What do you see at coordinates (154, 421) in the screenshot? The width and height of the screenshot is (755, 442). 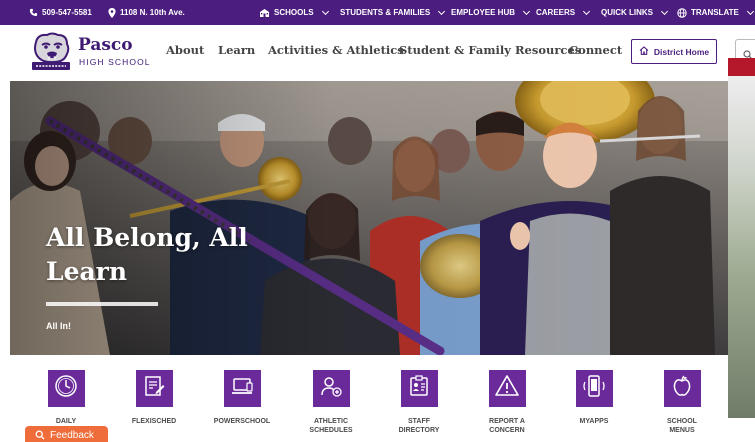 I see `quick-link-label: FLEXISCHED` at bounding box center [154, 421].